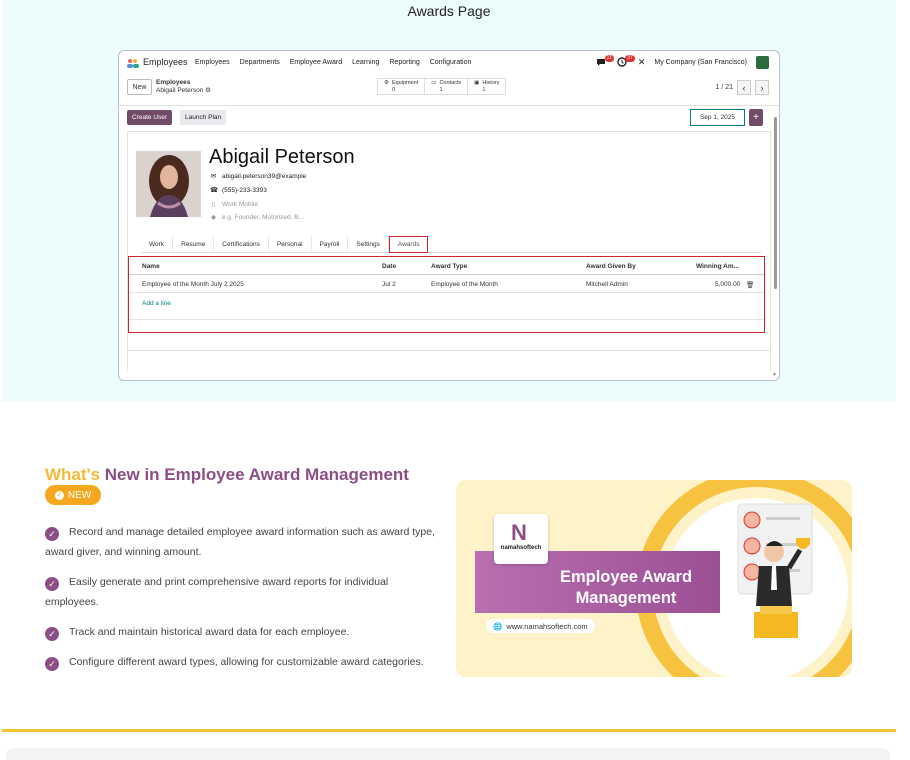 This screenshot has height=760, width=910. Describe the element at coordinates (133, 63) in the screenshot. I see `employees-app-icon` at that location.